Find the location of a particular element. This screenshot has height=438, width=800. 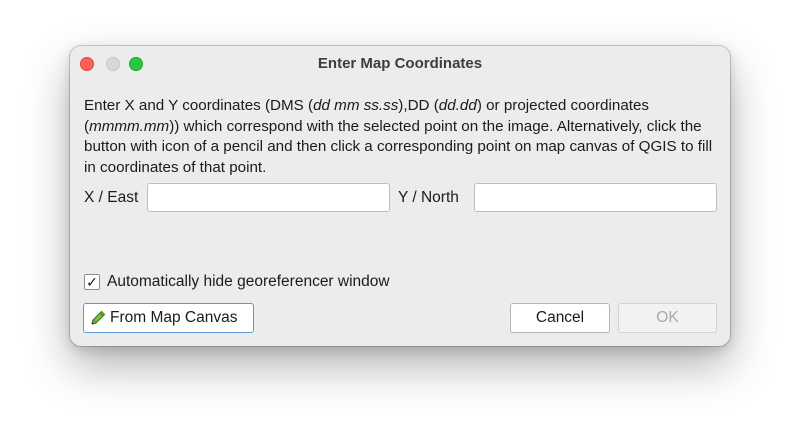

y-north-input is located at coordinates (595, 197).